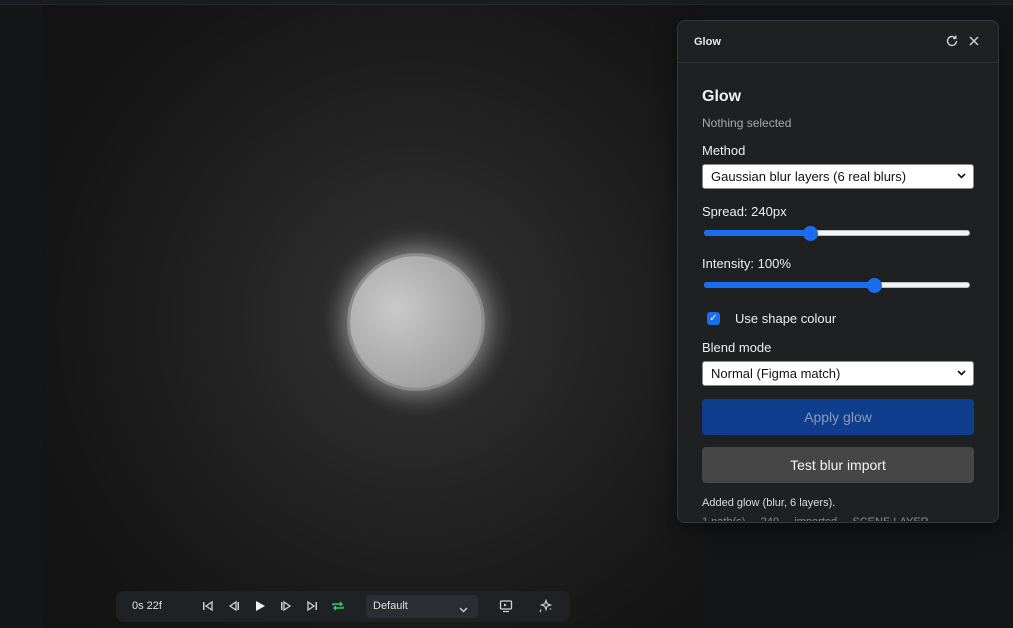 The height and width of the screenshot is (628, 1013). What do you see at coordinates (286, 606) in the screenshot?
I see `step-forward-icon` at bounding box center [286, 606].